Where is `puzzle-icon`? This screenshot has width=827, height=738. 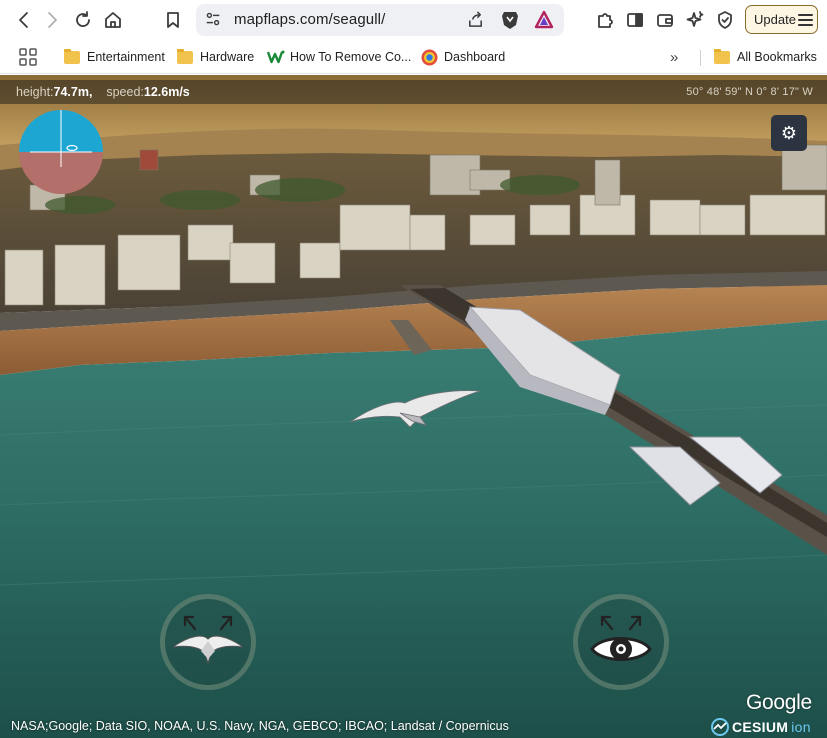 puzzle-icon is located at coordinates (605, 20).